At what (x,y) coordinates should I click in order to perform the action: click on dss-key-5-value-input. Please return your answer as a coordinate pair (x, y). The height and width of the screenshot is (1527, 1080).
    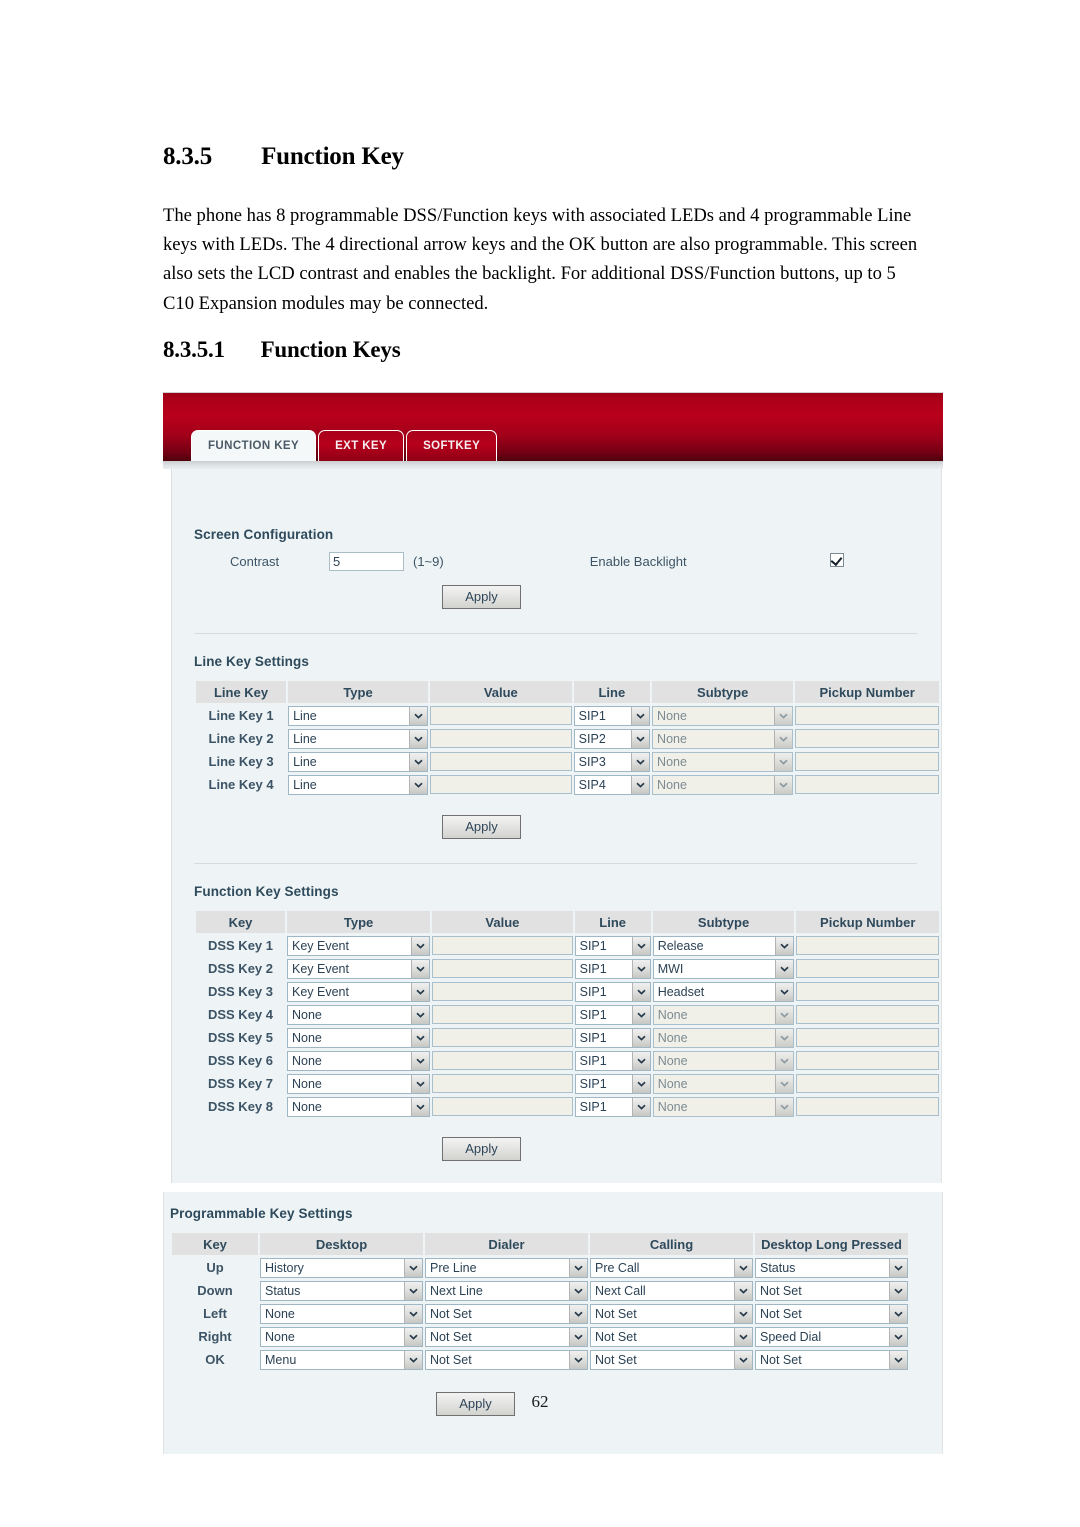
    Looking at the image, I should click on (502, 1060).